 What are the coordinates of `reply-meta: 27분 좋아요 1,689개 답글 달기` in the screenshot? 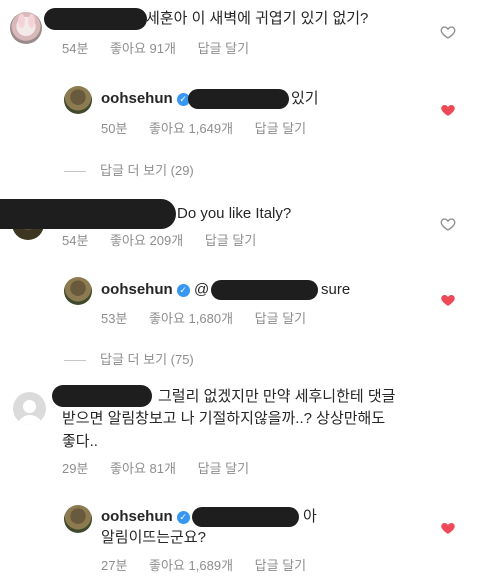 It's located at (212, 564).